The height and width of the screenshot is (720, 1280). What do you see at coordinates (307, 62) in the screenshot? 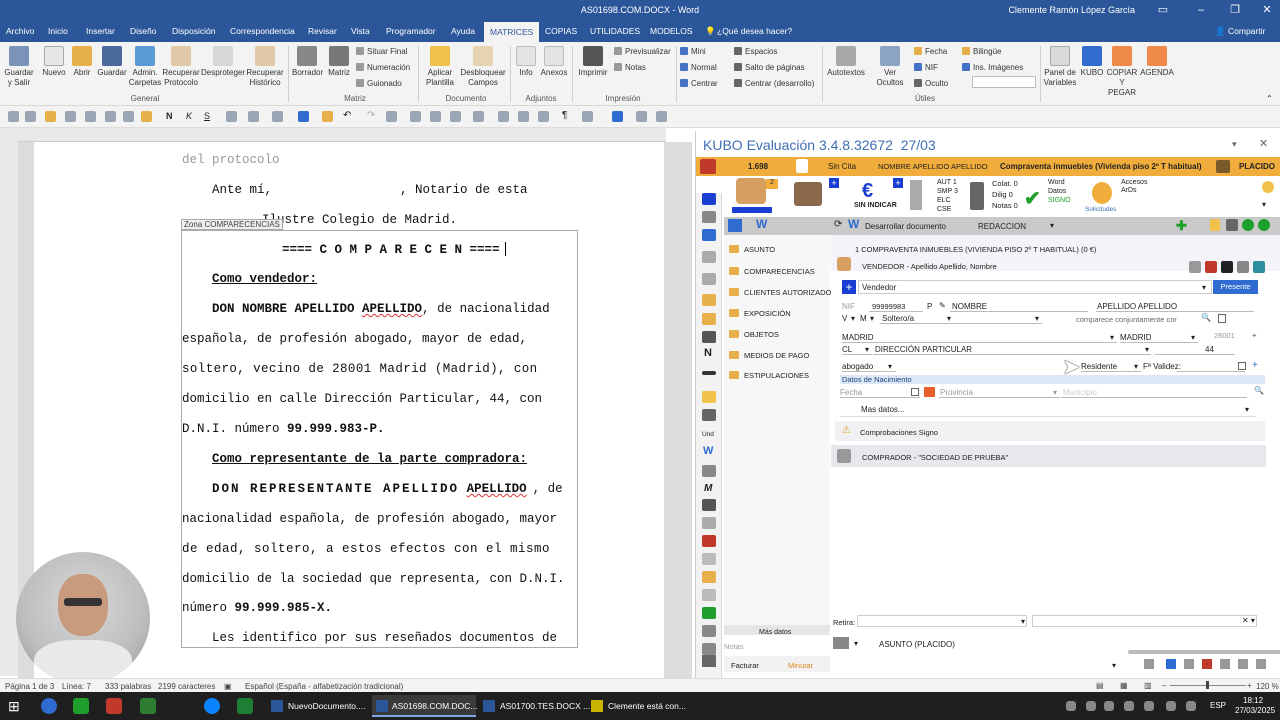
I see `draft-button: Borrador` at bounding box center [307, 62].